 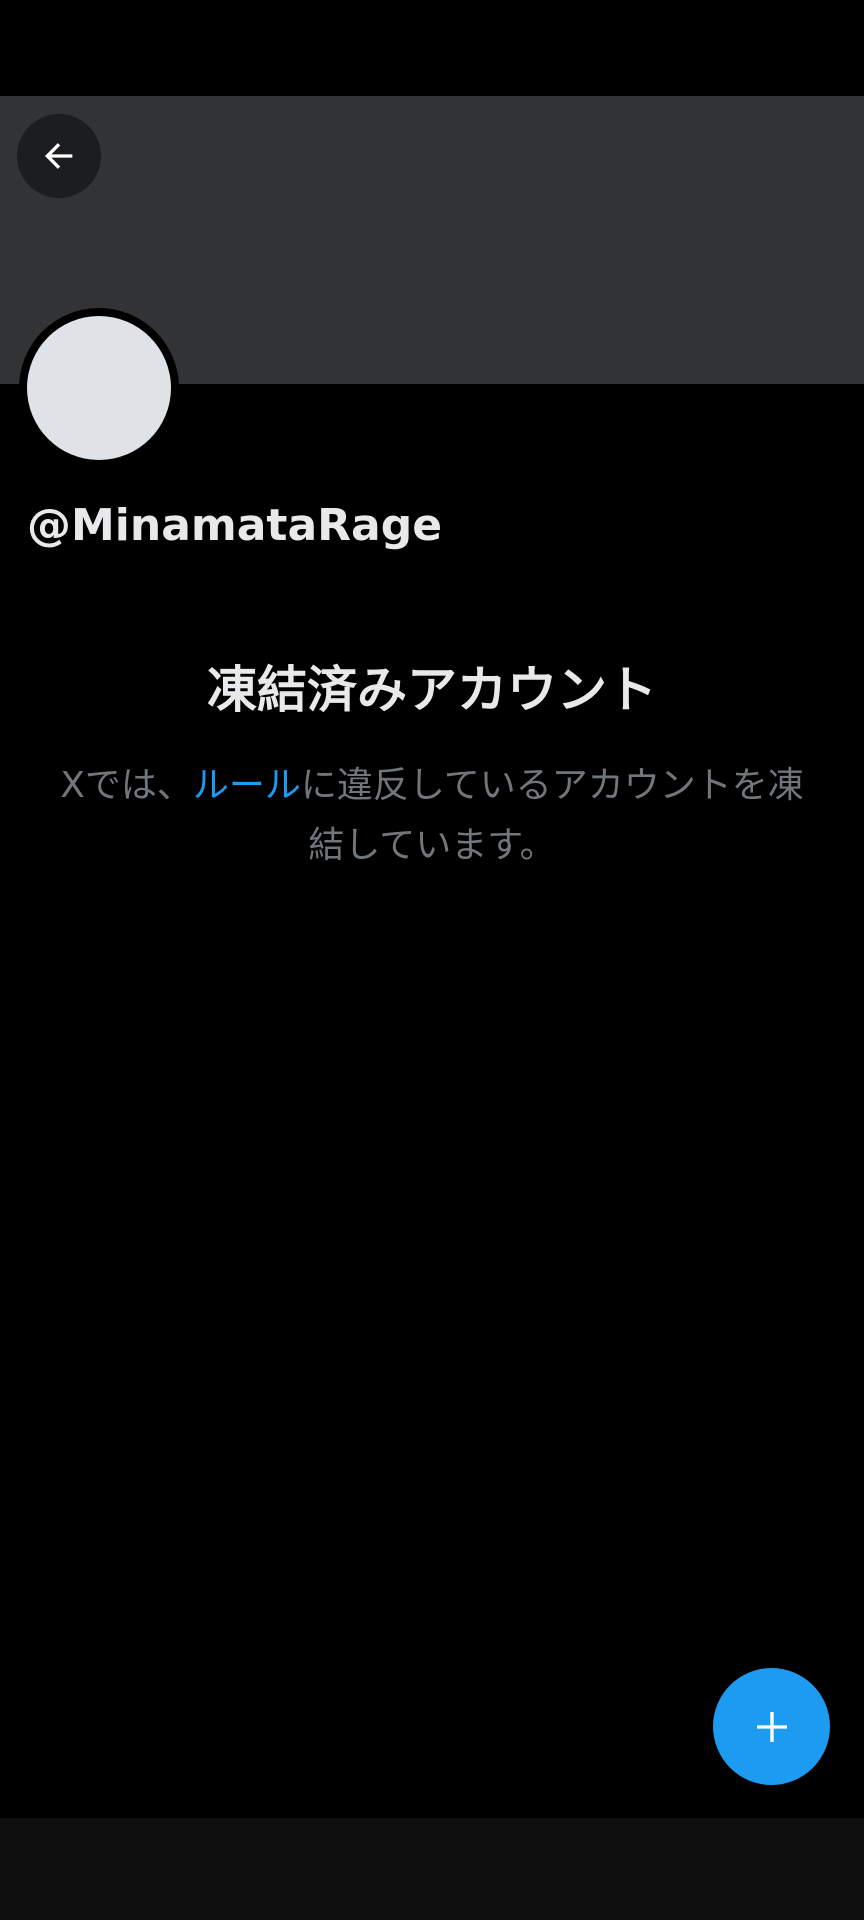 What do you see at coordinates (432, 48) in the screenshot?
I see `status-bar` at bounding box center [432, 48].